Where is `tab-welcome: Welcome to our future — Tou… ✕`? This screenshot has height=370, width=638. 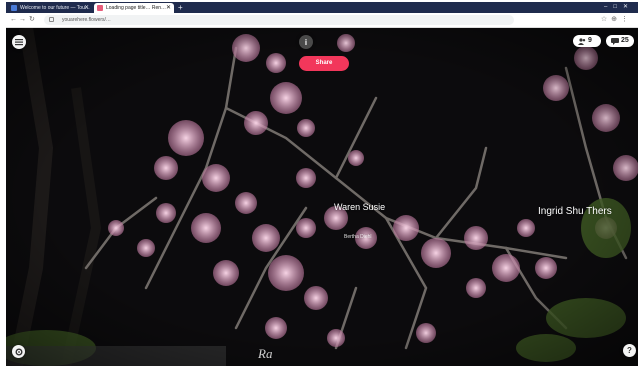 tab-welcome: Welcome to our future — Tou… ✕ is located at coordinates (50, 8).